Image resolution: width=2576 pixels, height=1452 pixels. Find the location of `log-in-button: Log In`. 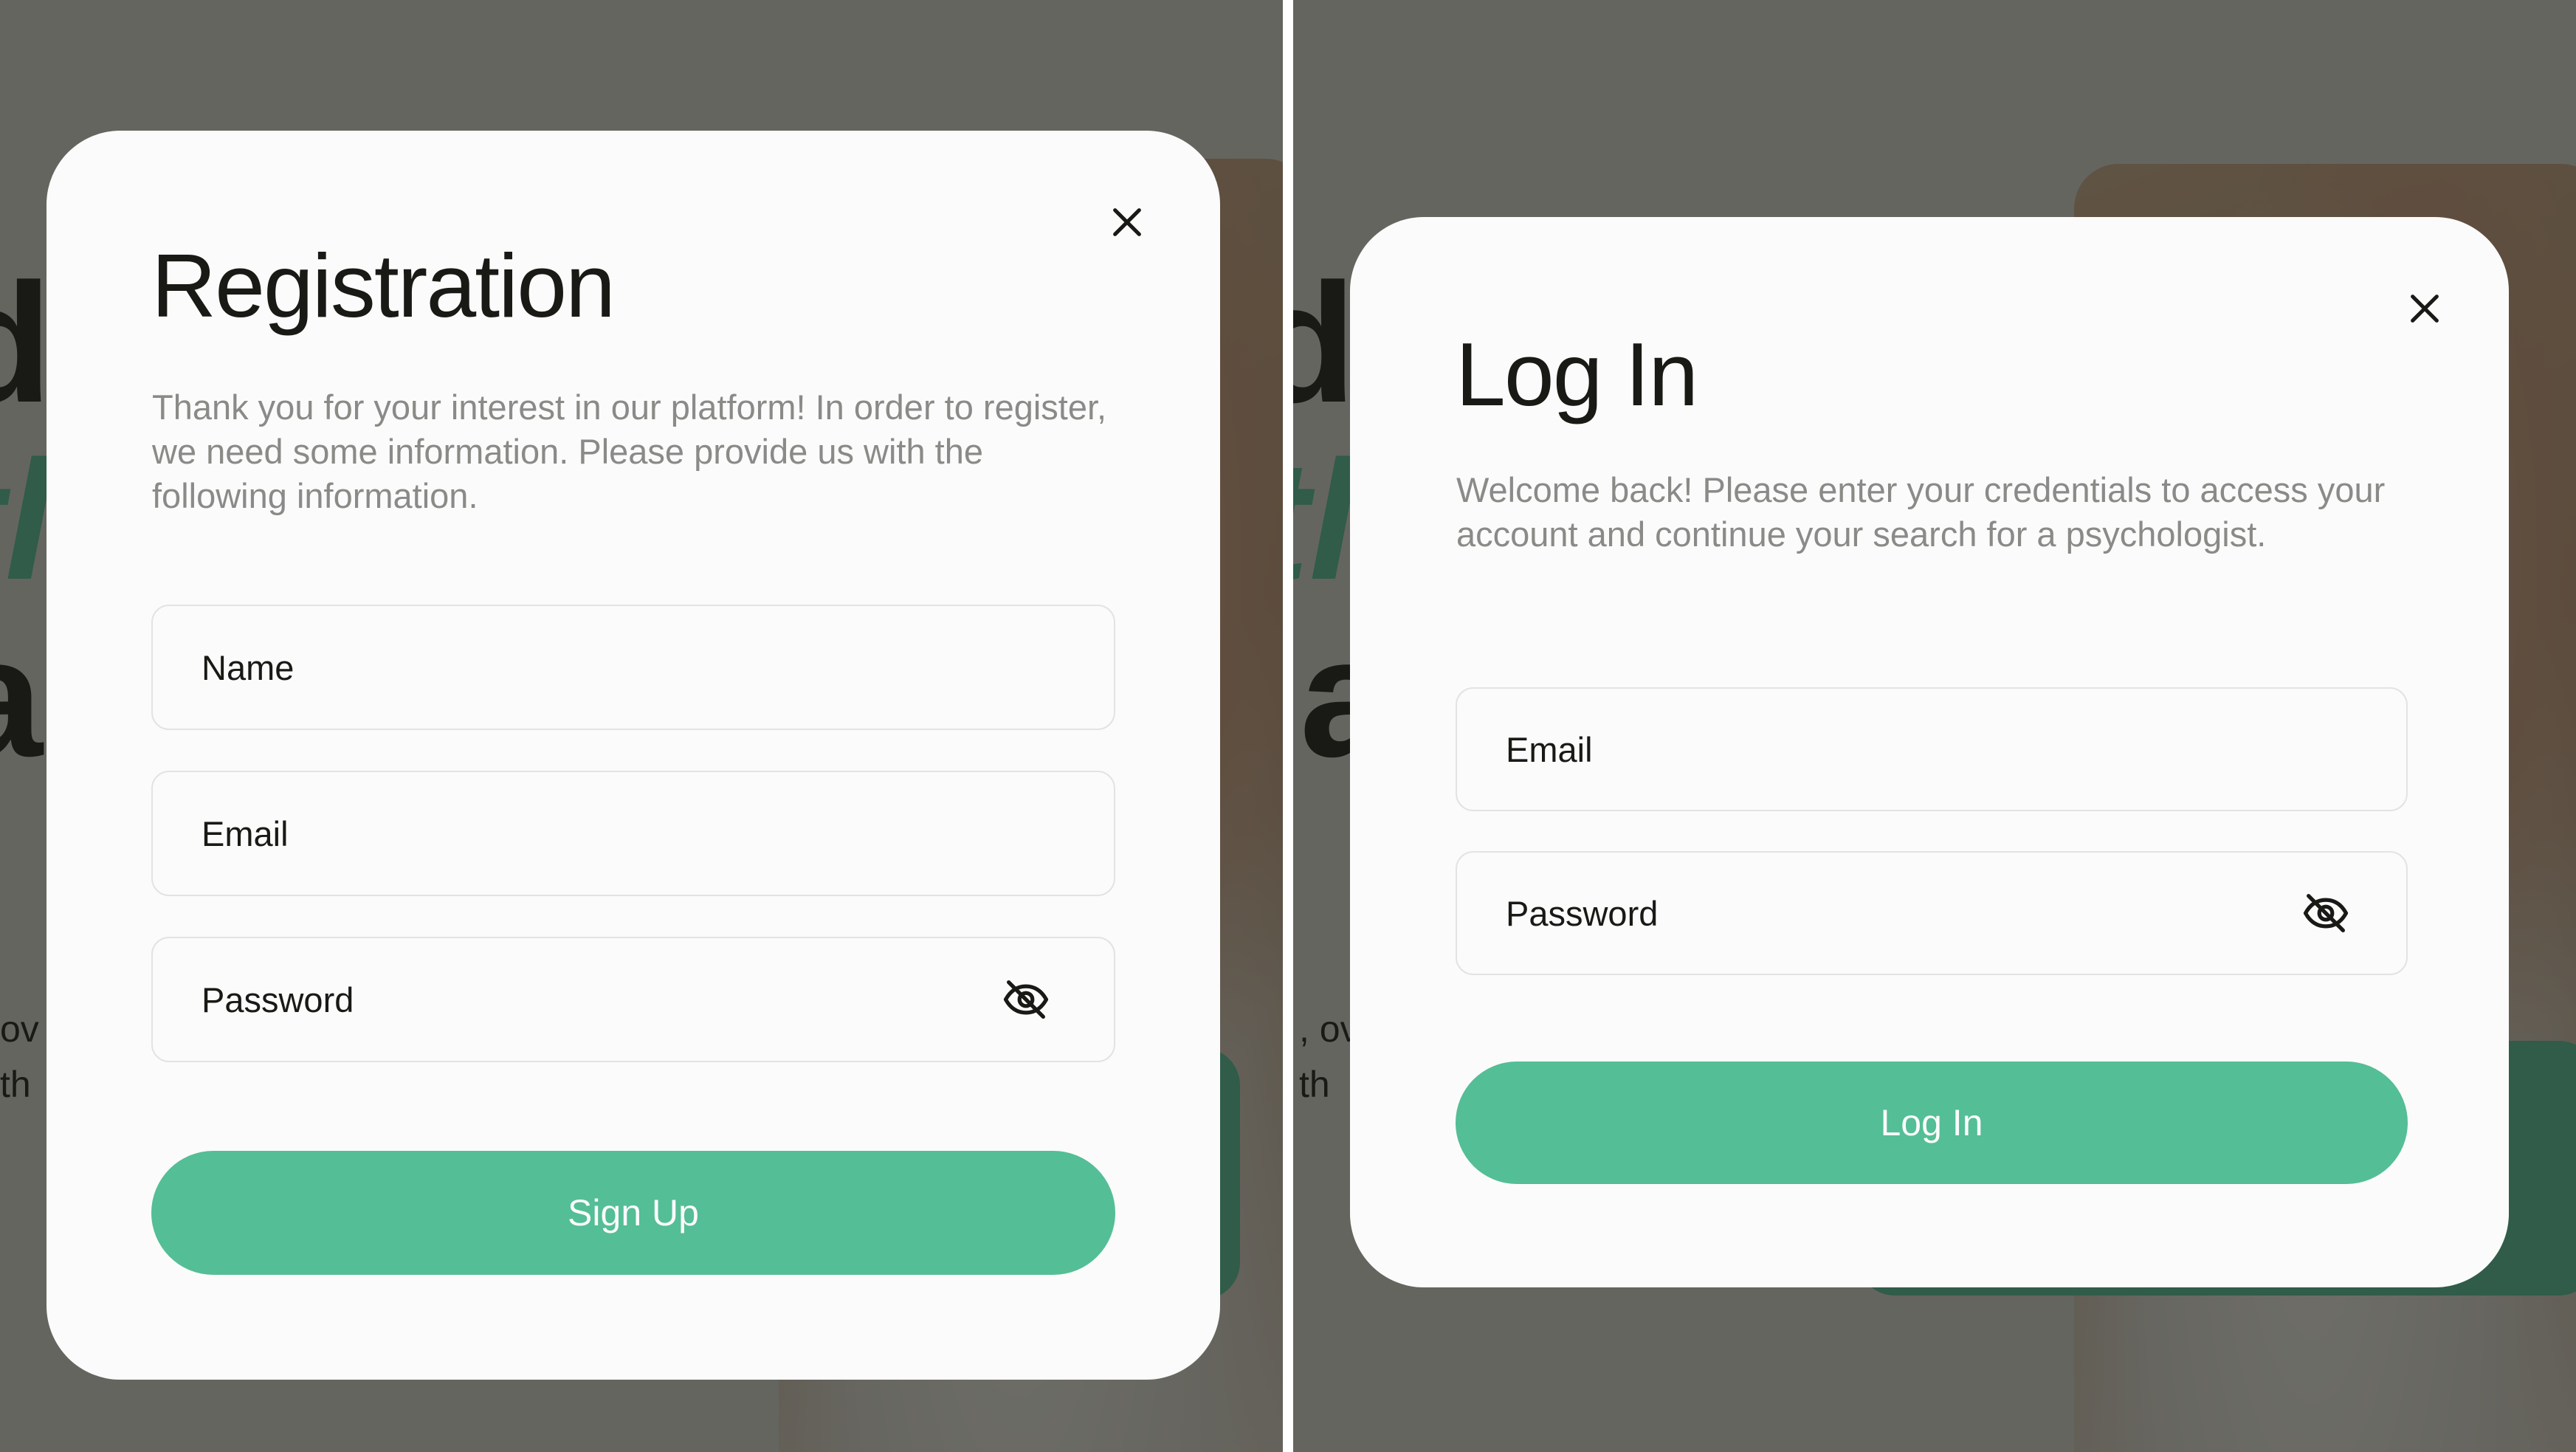

log-in-button: Log In is located at coordinates (1932, 1123).